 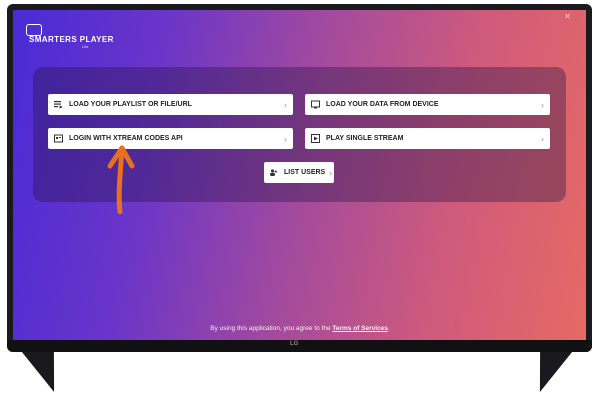 What do you see at coordinates (567, 16) in the screenshot?
I see `close-icon: ✕` at bounding box center [567, 16].